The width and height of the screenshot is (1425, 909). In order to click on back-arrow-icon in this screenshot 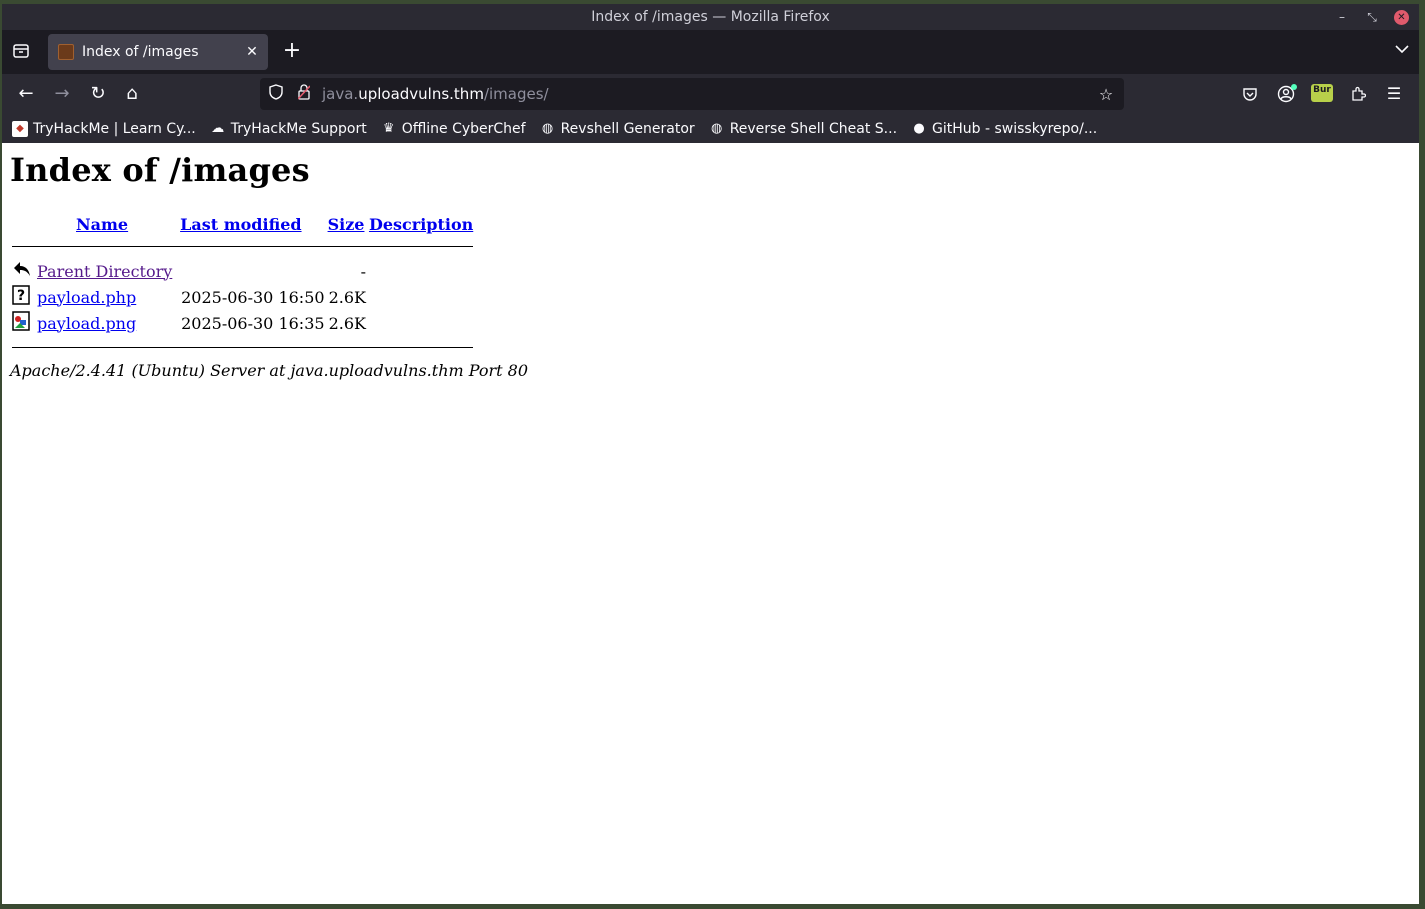, I will do `click(21, 269)`.